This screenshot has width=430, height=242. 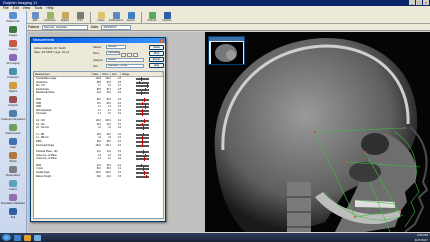 I want to click on sidebar-item-ceph: Ceph, so click(x=13, y=144).